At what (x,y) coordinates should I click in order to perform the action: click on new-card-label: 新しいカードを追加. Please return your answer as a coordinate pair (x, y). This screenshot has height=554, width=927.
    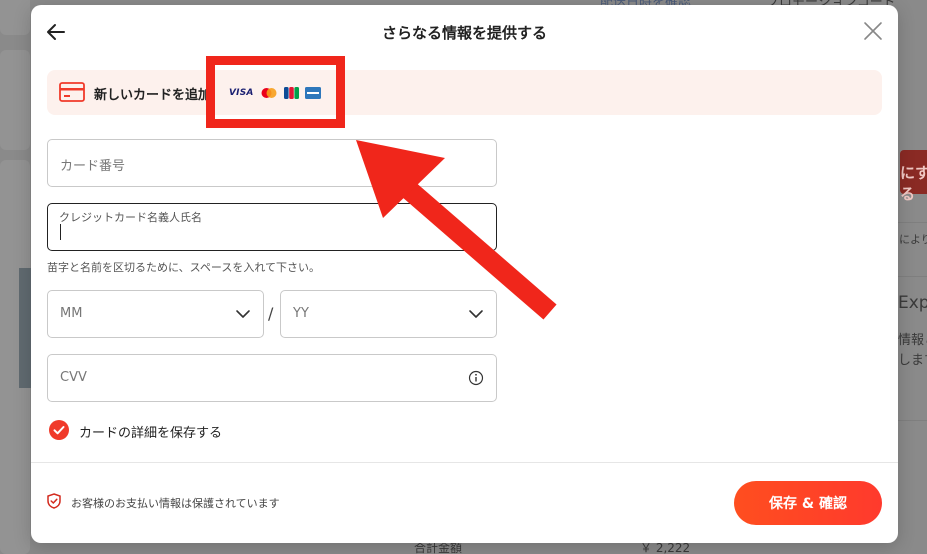
    Looking at the image, I should click on (153, 95).